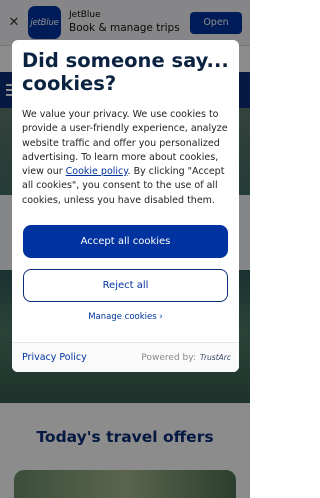 This screenshot has width=320, height=498. Describe the element at coordinates (81, 357) in the screenshot. I see `privacy-policy-link: Privacy Policy` at that location.